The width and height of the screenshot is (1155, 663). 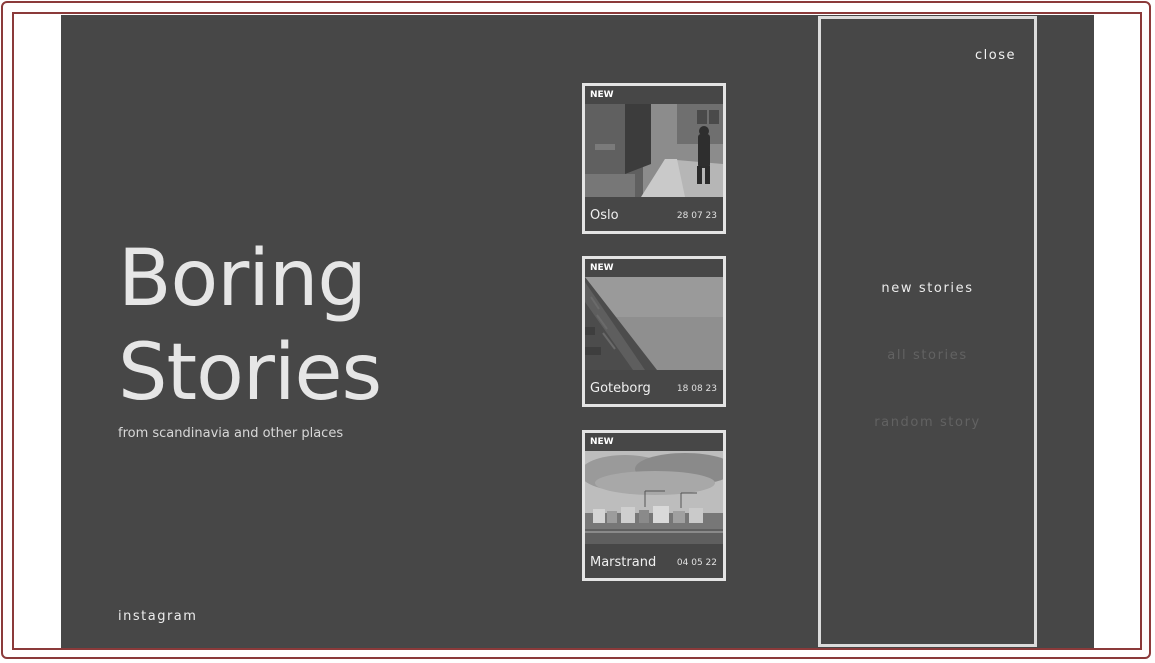 I want to click on waterfront-photo-icon, so click(x=654, y=497).